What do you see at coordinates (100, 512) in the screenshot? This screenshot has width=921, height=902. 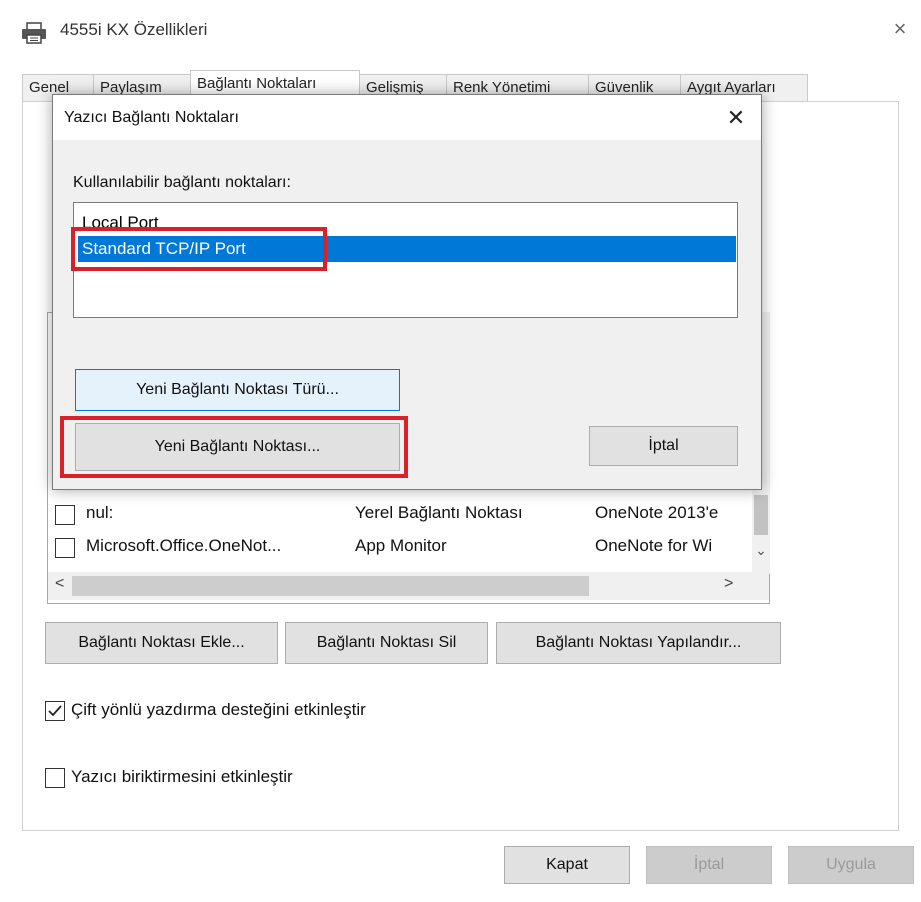 I see `port-name: nul:` at bounding box center [100, 512].